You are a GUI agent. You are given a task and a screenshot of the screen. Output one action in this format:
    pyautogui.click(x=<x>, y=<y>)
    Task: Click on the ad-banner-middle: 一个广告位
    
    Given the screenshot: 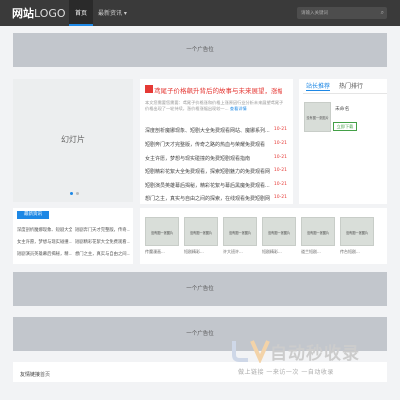 What is the action you would take?
    pyautogui.click(x=200, y=289)
    